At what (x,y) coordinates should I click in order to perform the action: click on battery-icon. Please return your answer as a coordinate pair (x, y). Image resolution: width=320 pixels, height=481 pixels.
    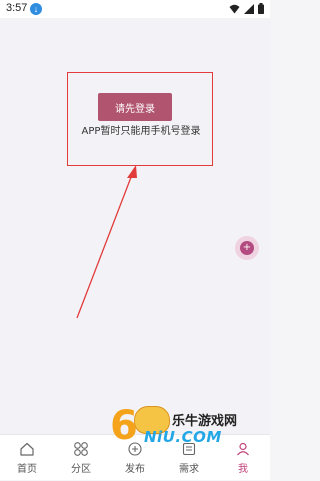
    Looking at the image, I should click on (261, 8).